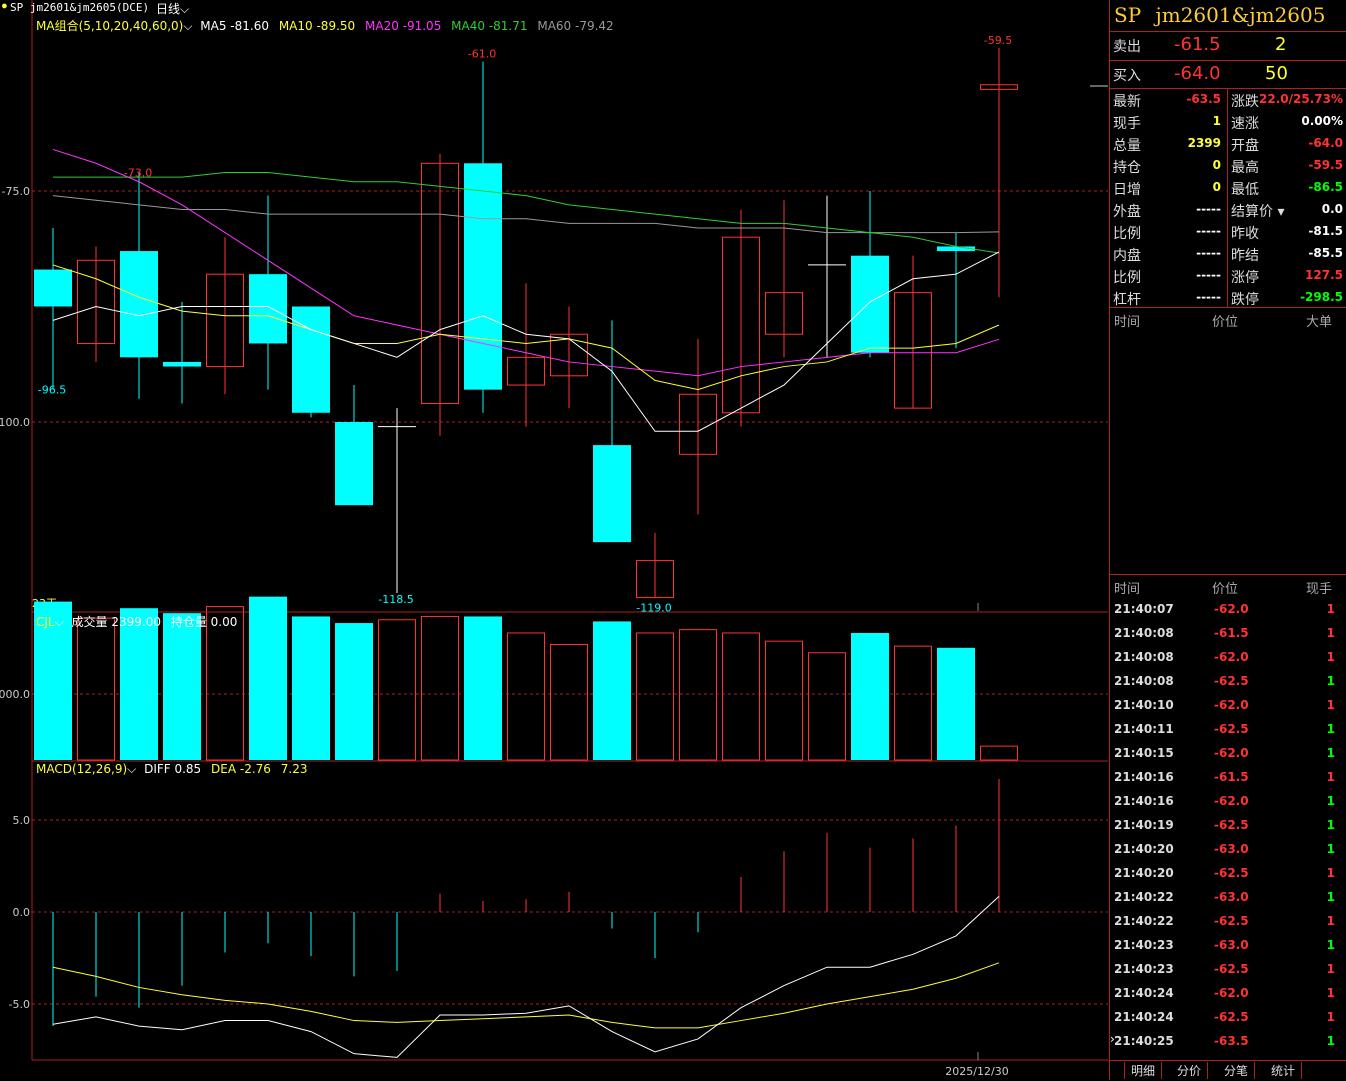 The height and width of the screenshot is (1081, 1346). Describe the element at coordinates (188, 26) in the screenshot. I see `chevron-down-icon: ⌵` at that location.